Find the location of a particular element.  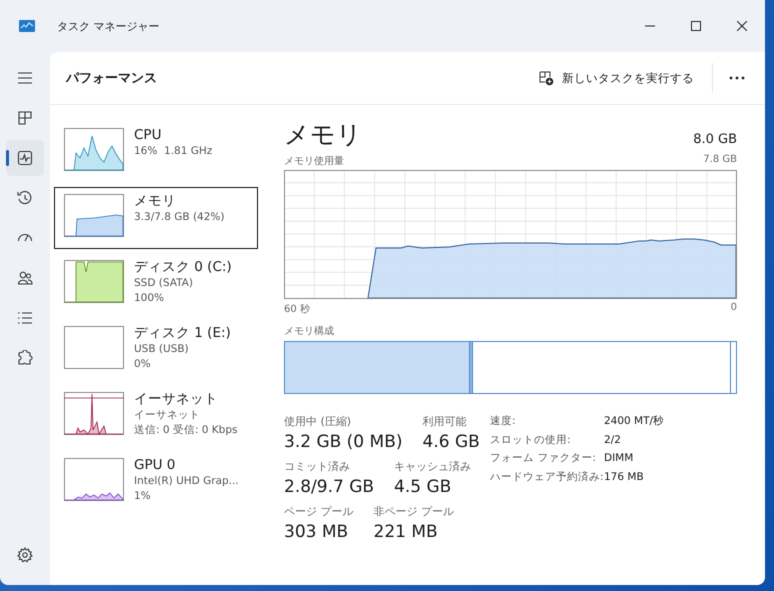

new-task-icon is located at coordinates (546, 78).